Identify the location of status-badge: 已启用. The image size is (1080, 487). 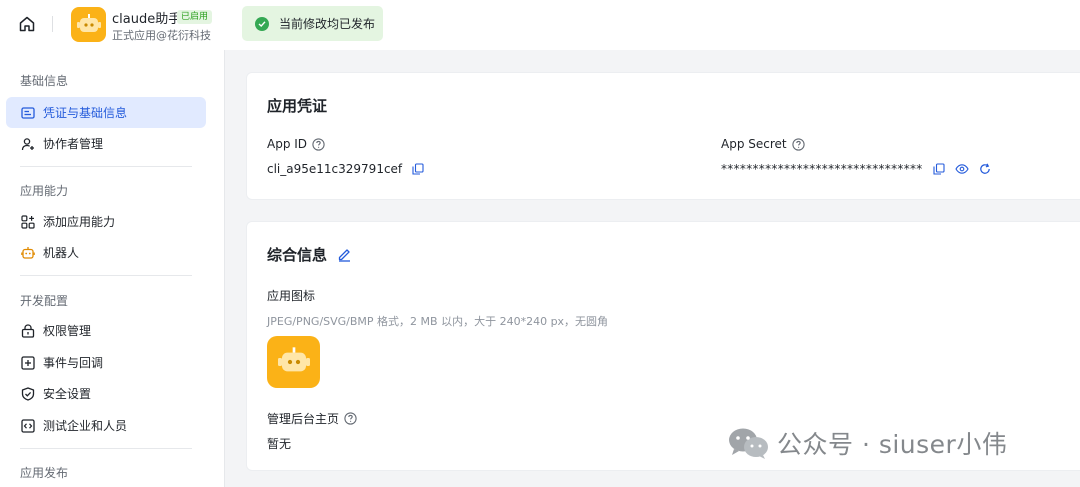
(195, 17).